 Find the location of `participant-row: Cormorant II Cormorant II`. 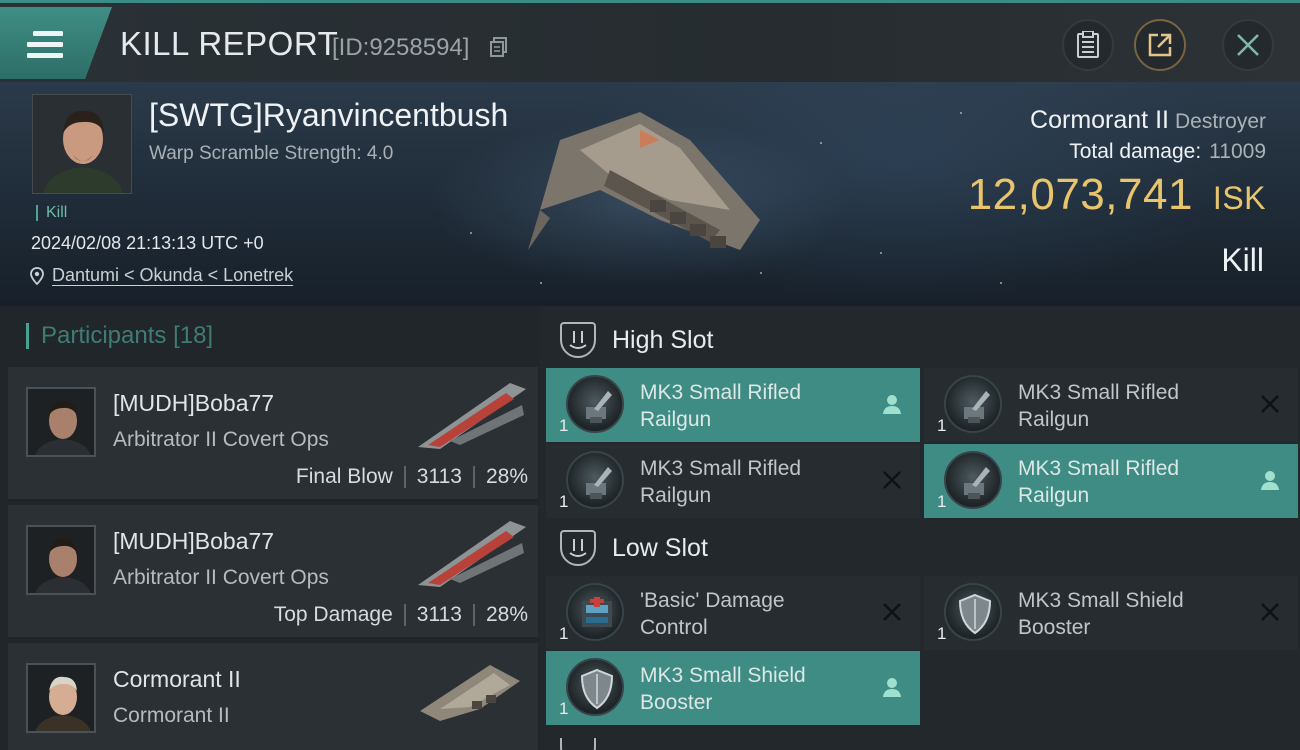

participant-row: Cormorant II Cormorant II is located at coordinates (273, 696).